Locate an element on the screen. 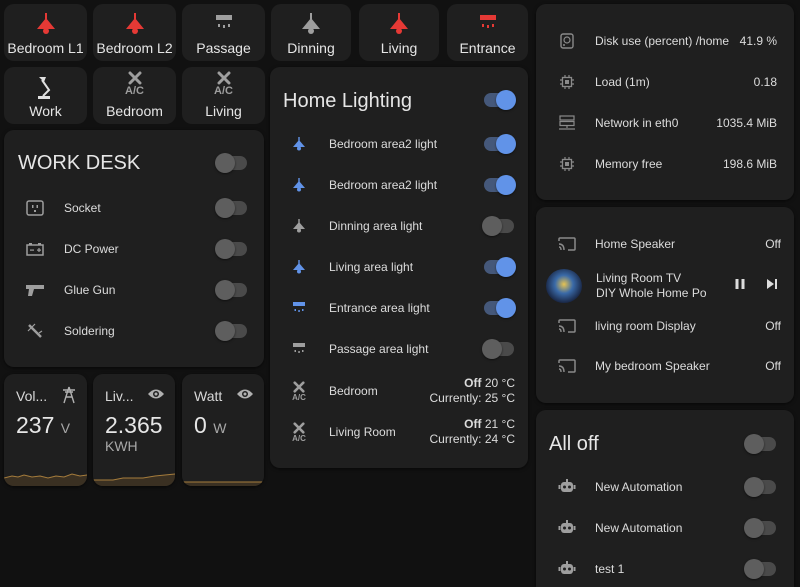  next-track-button is located at coordinates (772, 286).